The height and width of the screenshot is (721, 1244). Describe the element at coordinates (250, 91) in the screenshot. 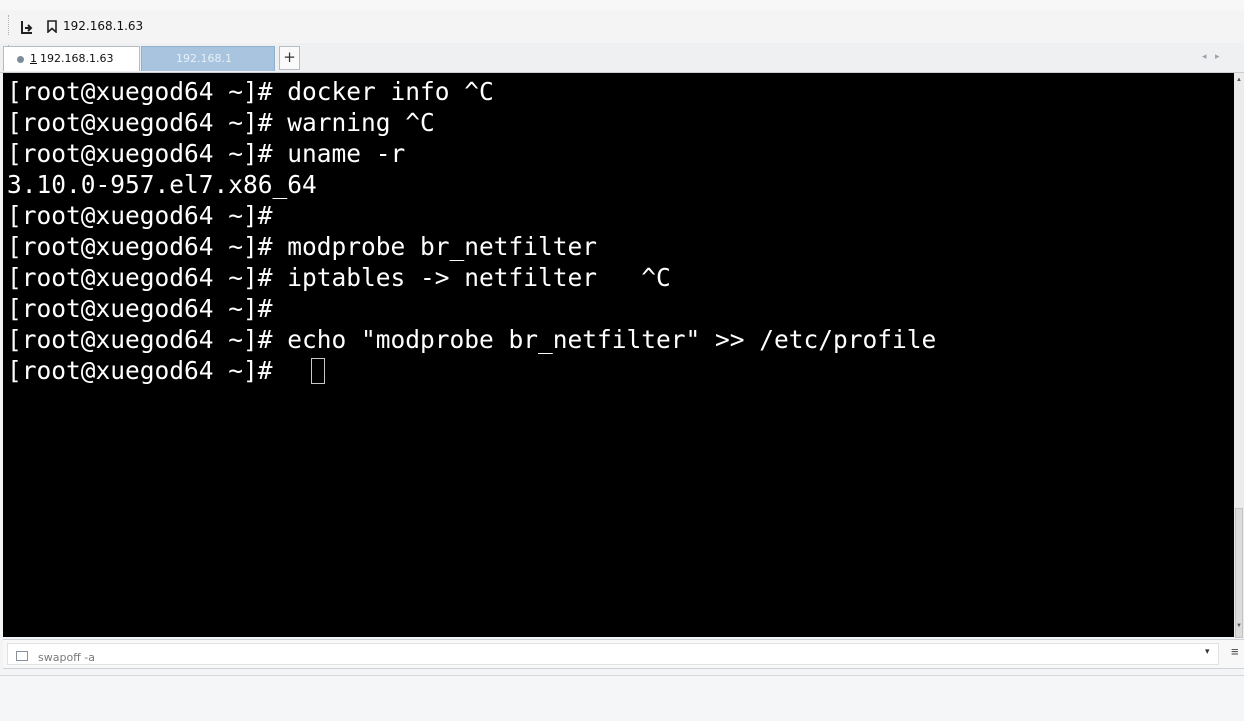

I see `terminal-line: [root@xuegod64 ~]# docker info ^C` at that location.